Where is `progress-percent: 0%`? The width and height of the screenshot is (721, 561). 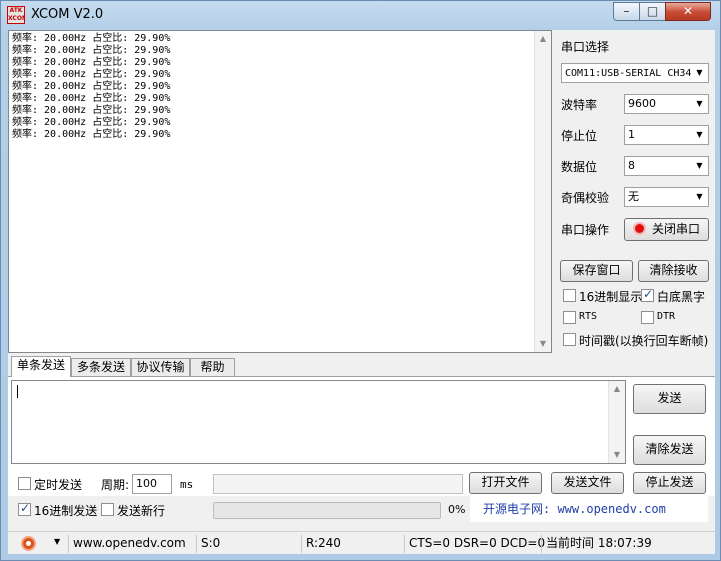 progress-percent: 0% is located at coordinates (457, 509).